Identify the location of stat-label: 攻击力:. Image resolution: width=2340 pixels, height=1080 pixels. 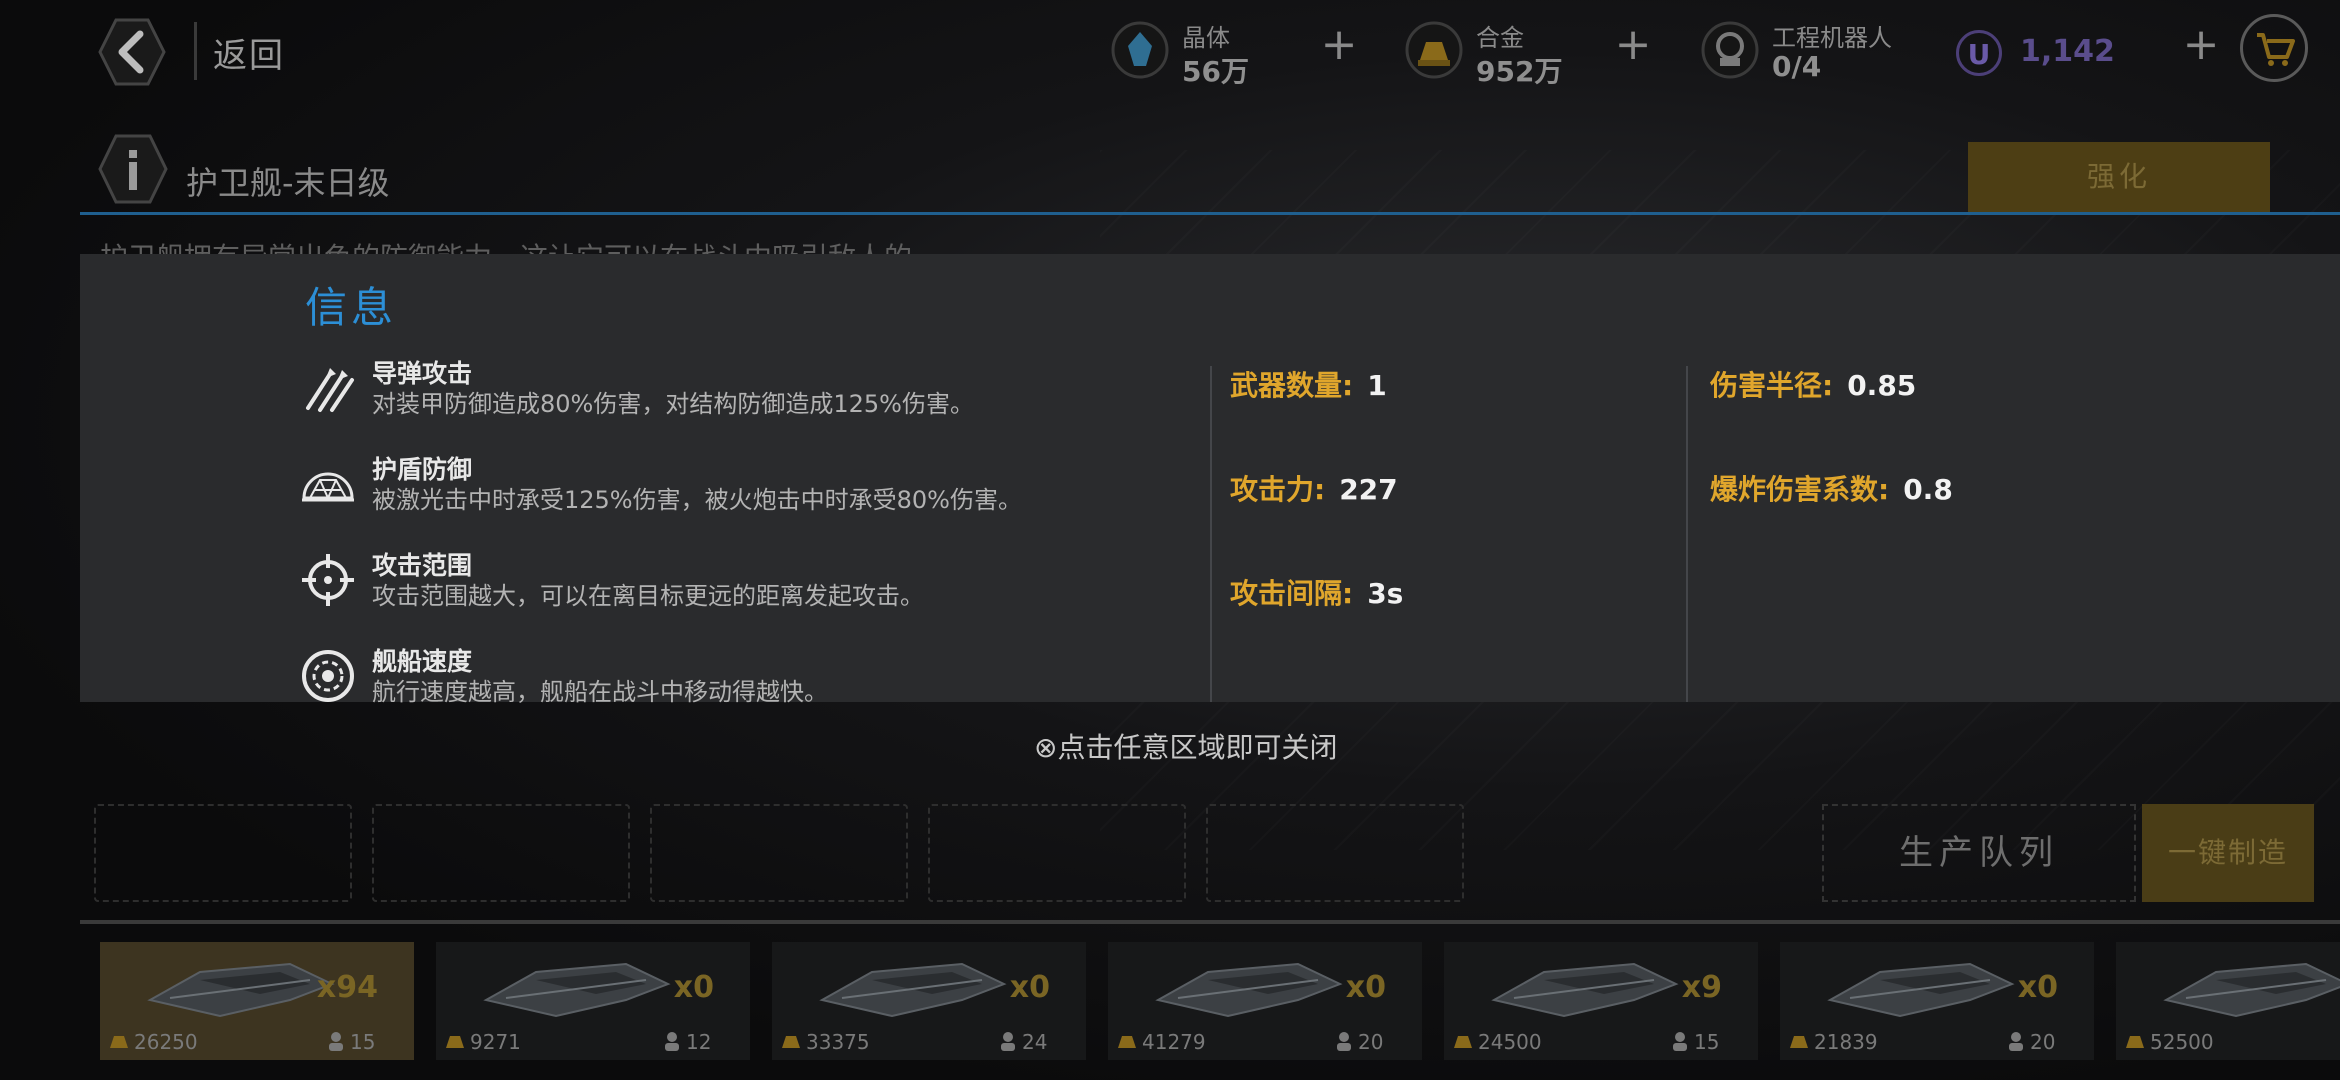
(1278, 489).